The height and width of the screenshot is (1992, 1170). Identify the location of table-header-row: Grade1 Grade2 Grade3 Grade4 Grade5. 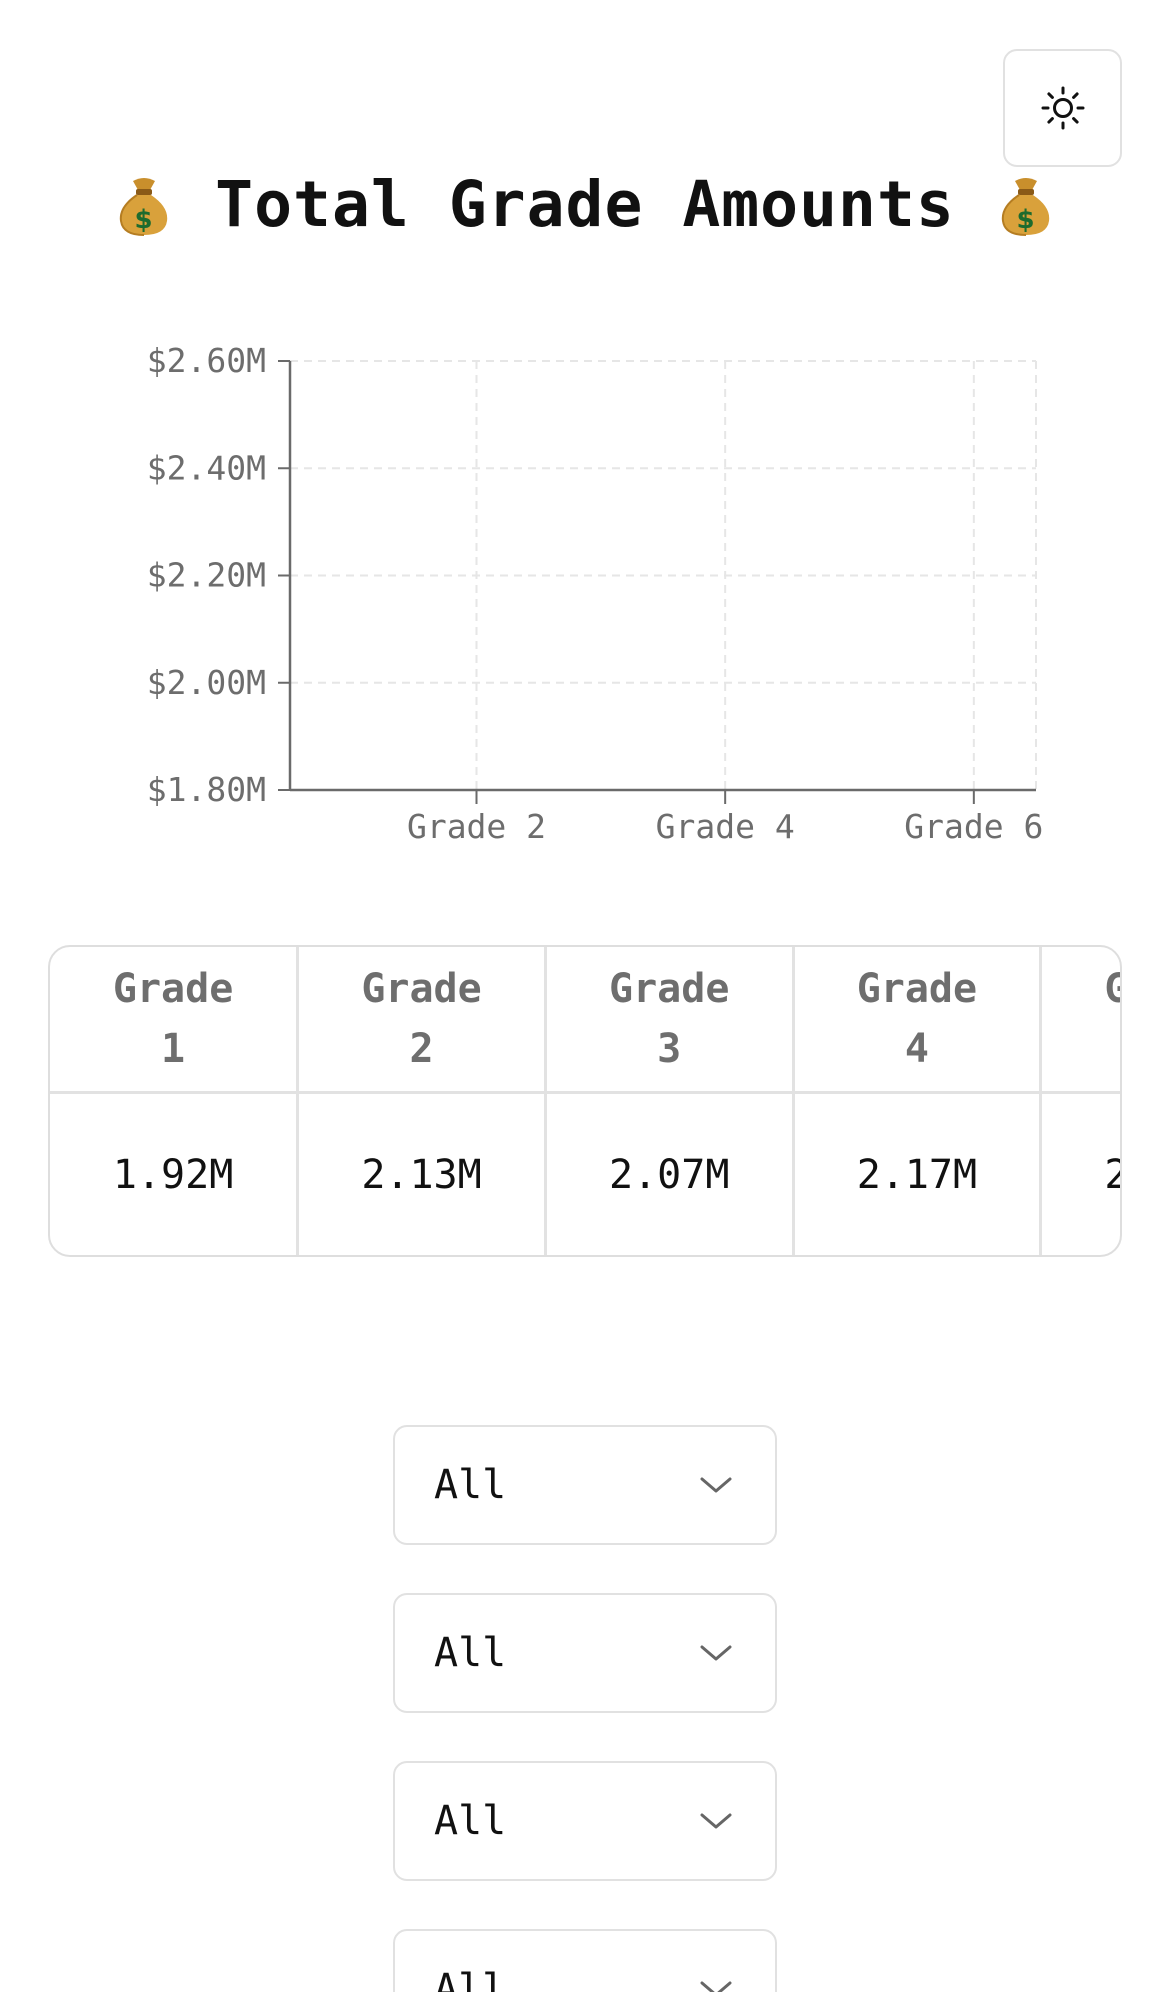
(585, 1020).